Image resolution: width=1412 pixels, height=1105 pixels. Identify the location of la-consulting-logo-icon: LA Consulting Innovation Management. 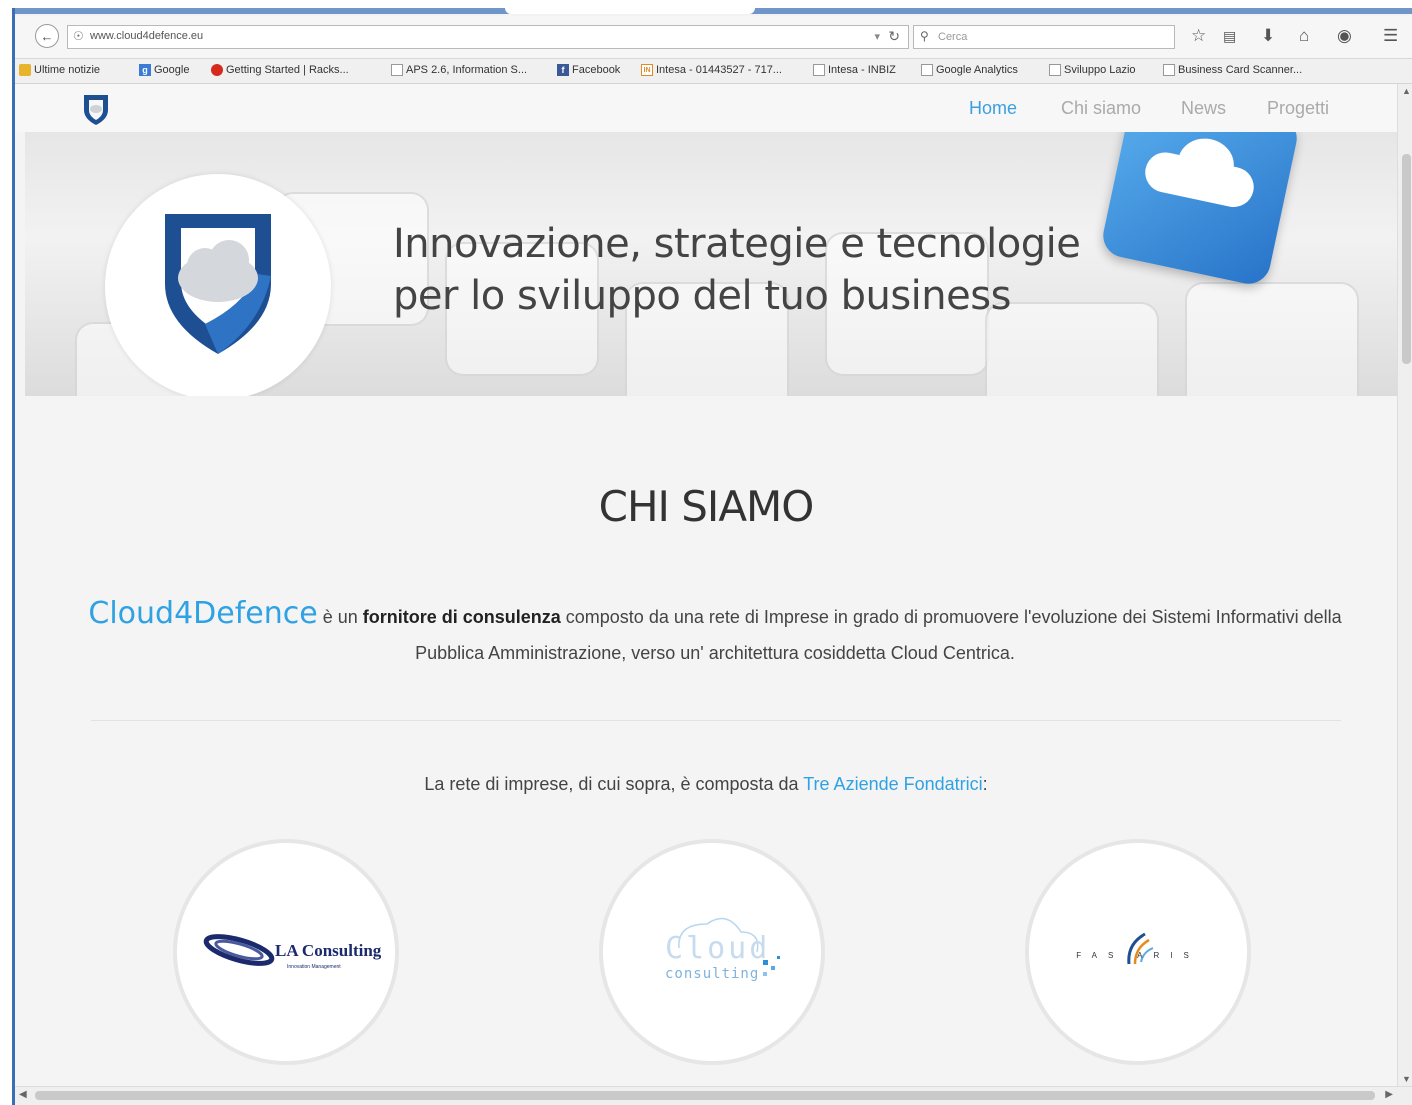
(292, 952).